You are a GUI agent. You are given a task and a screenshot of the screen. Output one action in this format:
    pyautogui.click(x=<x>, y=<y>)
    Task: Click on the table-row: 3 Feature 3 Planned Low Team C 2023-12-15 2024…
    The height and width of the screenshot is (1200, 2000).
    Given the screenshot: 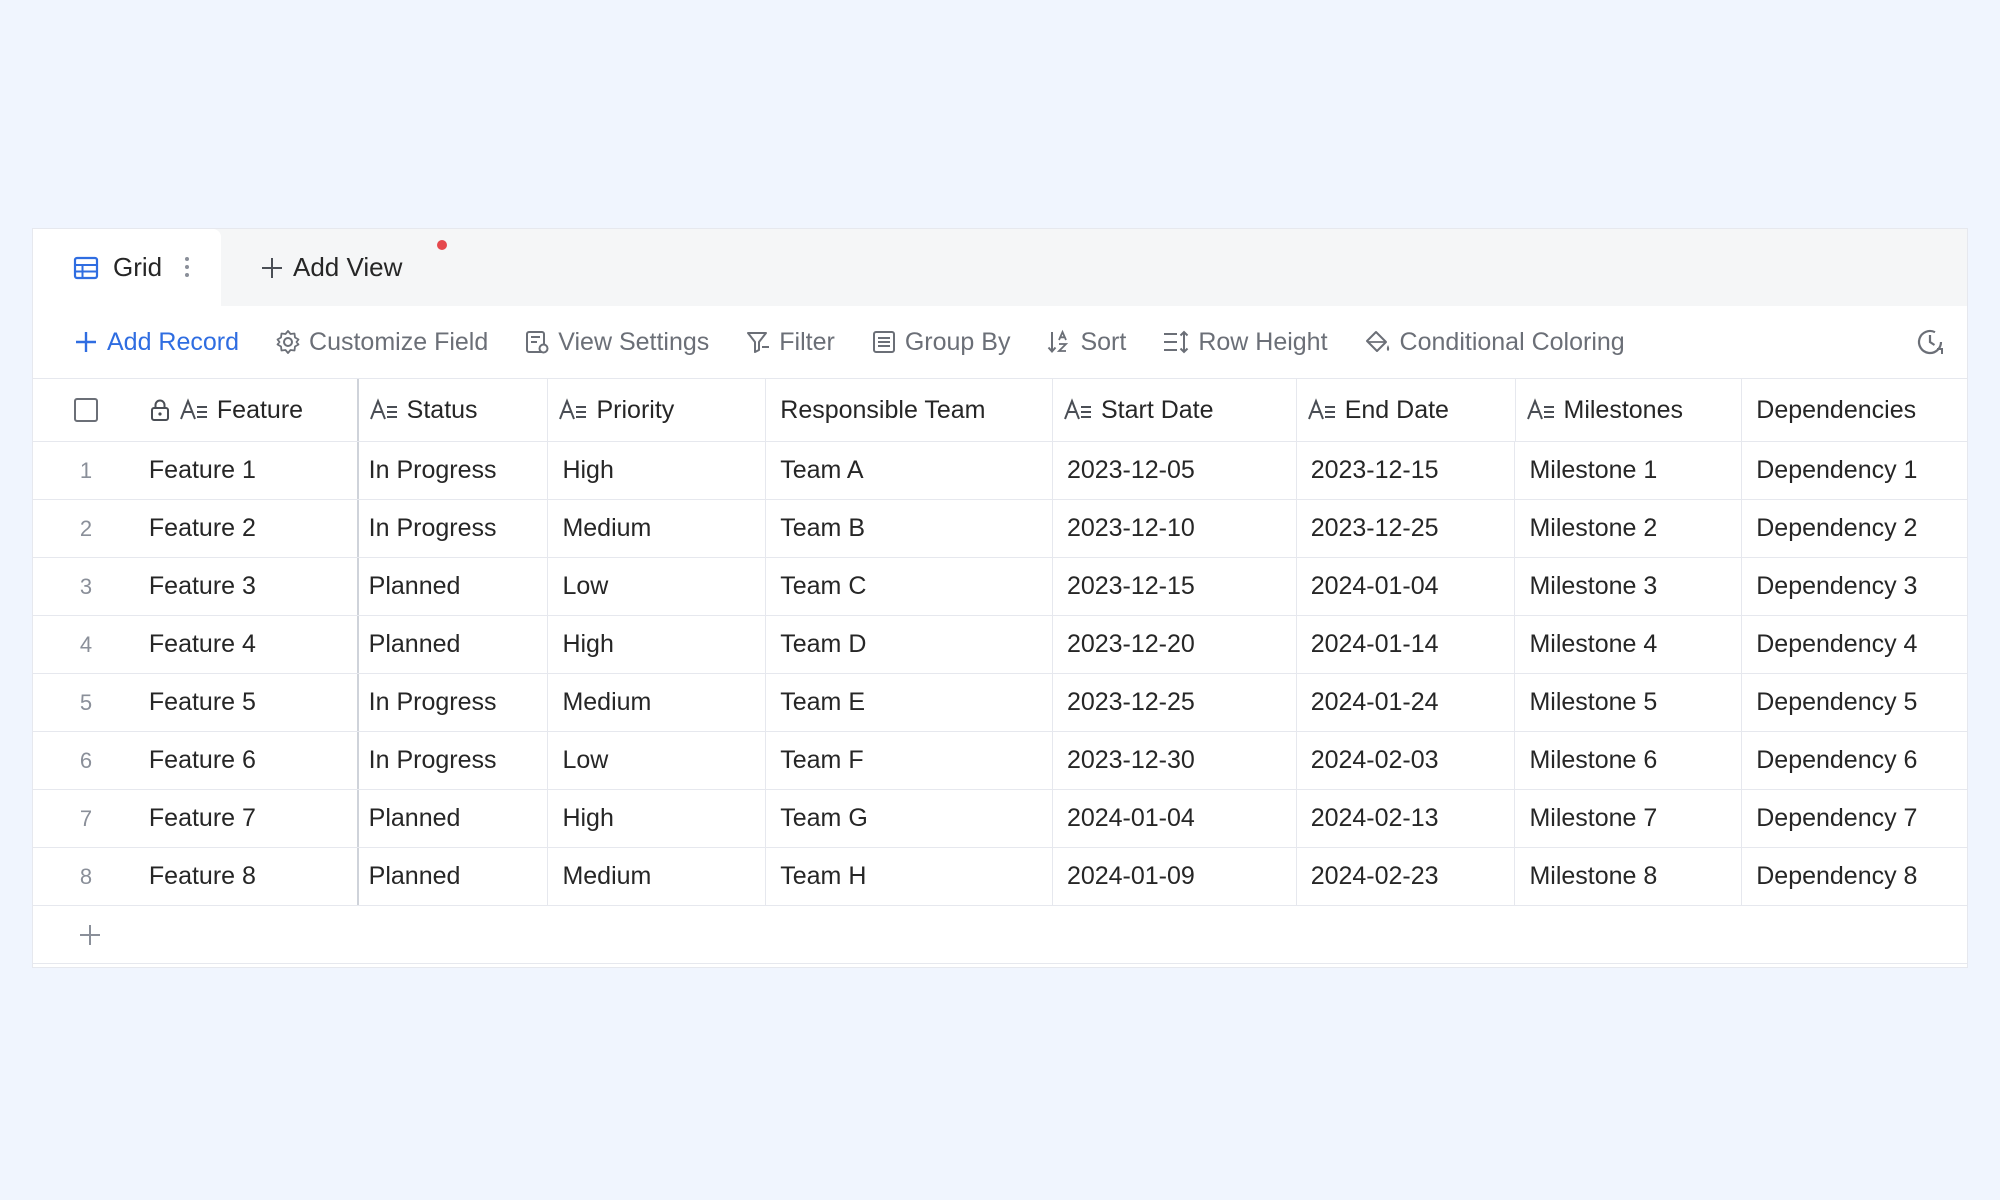 What is the action you would take?
    pyautogui.click(x=1000, y=587)
    